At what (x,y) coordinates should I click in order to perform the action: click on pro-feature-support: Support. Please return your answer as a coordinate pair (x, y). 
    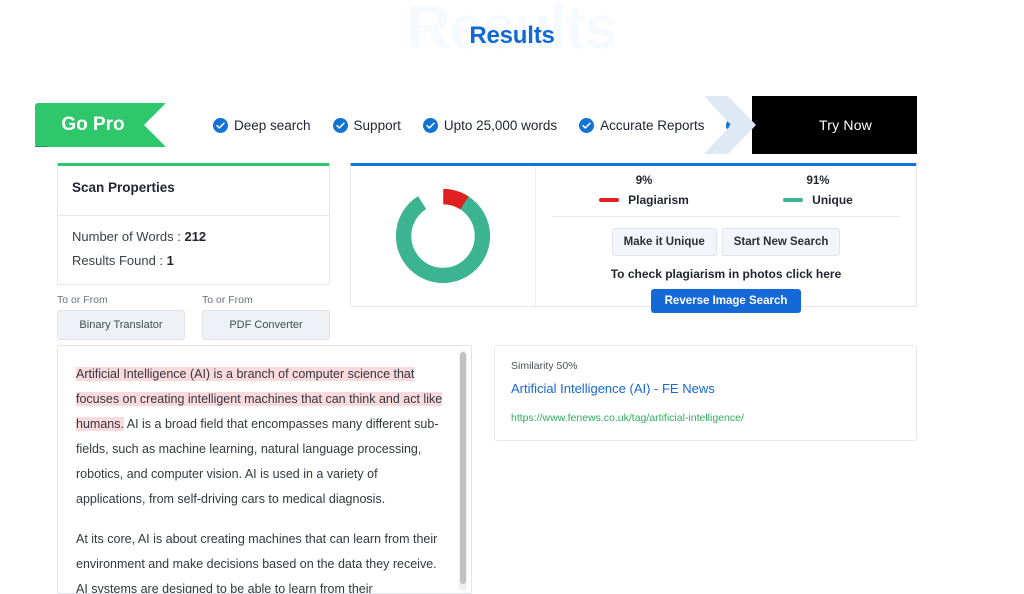
    Looking at the image, I should click on (366, 125).